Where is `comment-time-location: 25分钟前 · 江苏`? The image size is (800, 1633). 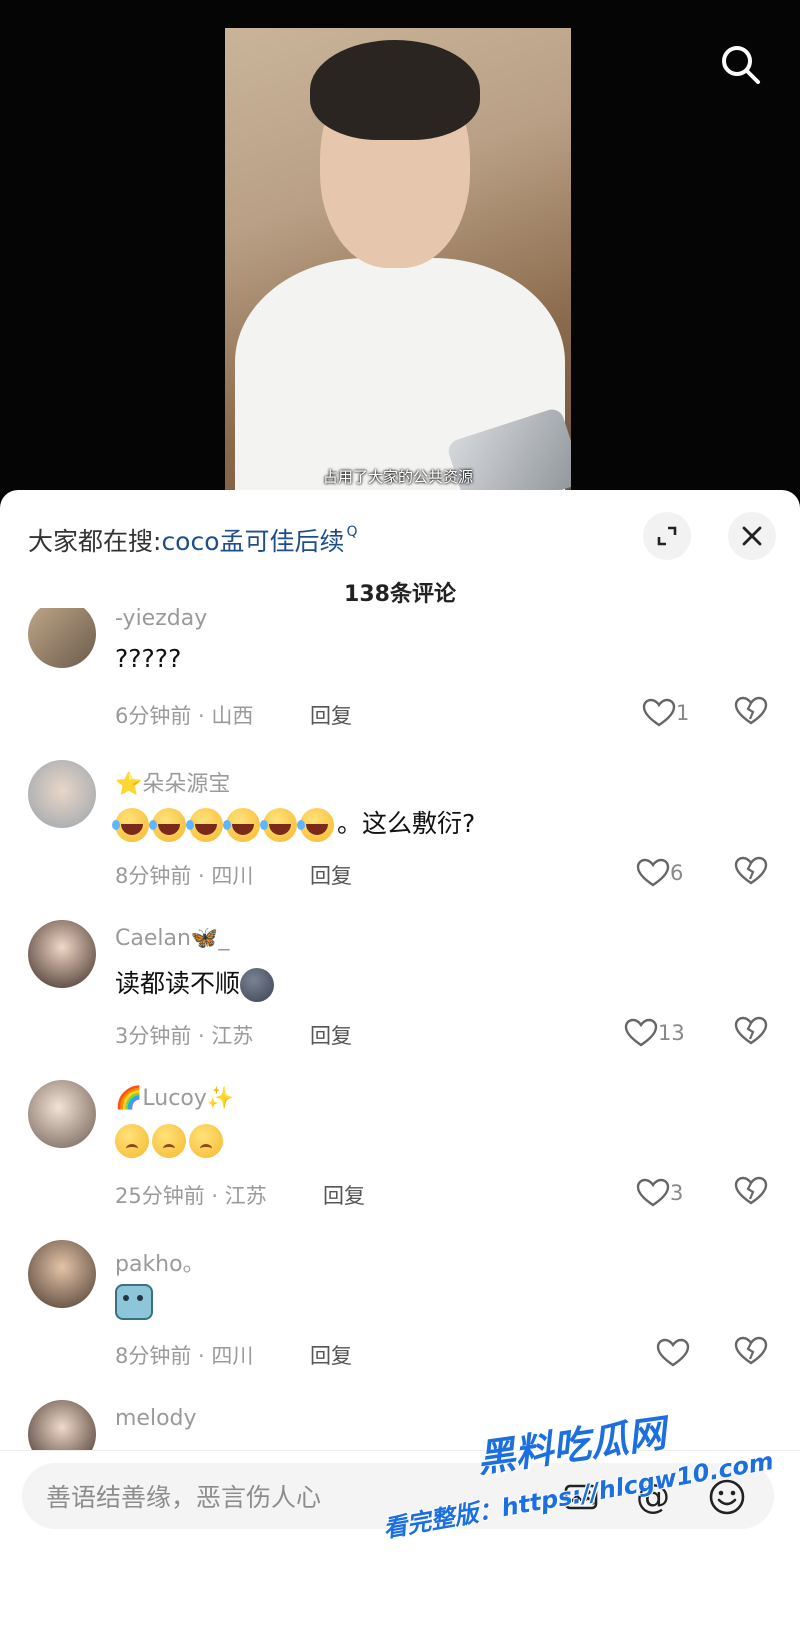 comment-time-location: 25分钟前 · 江苏 is located at coordinates (191, 1196).